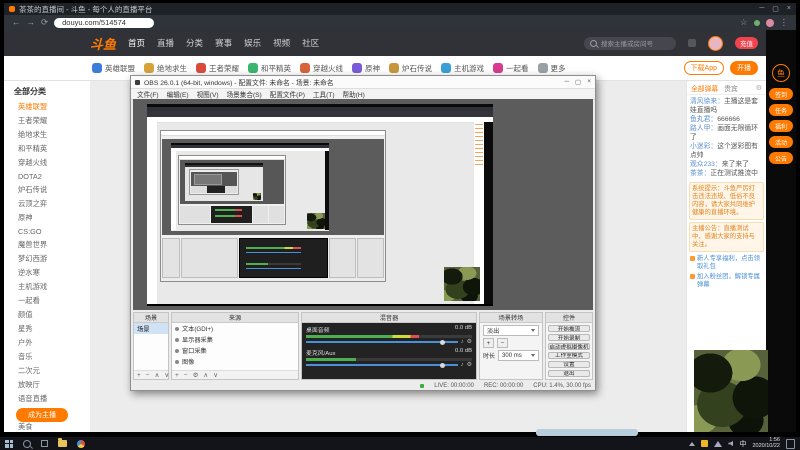 The image size is (800, 450). Describe the element at coordinates (756, 22) in the screenshot. I see `extension-icon` at that location.